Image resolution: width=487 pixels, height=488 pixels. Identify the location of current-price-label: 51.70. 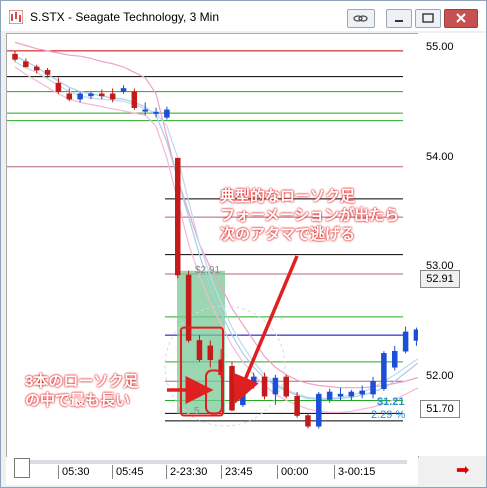
(440, 409).